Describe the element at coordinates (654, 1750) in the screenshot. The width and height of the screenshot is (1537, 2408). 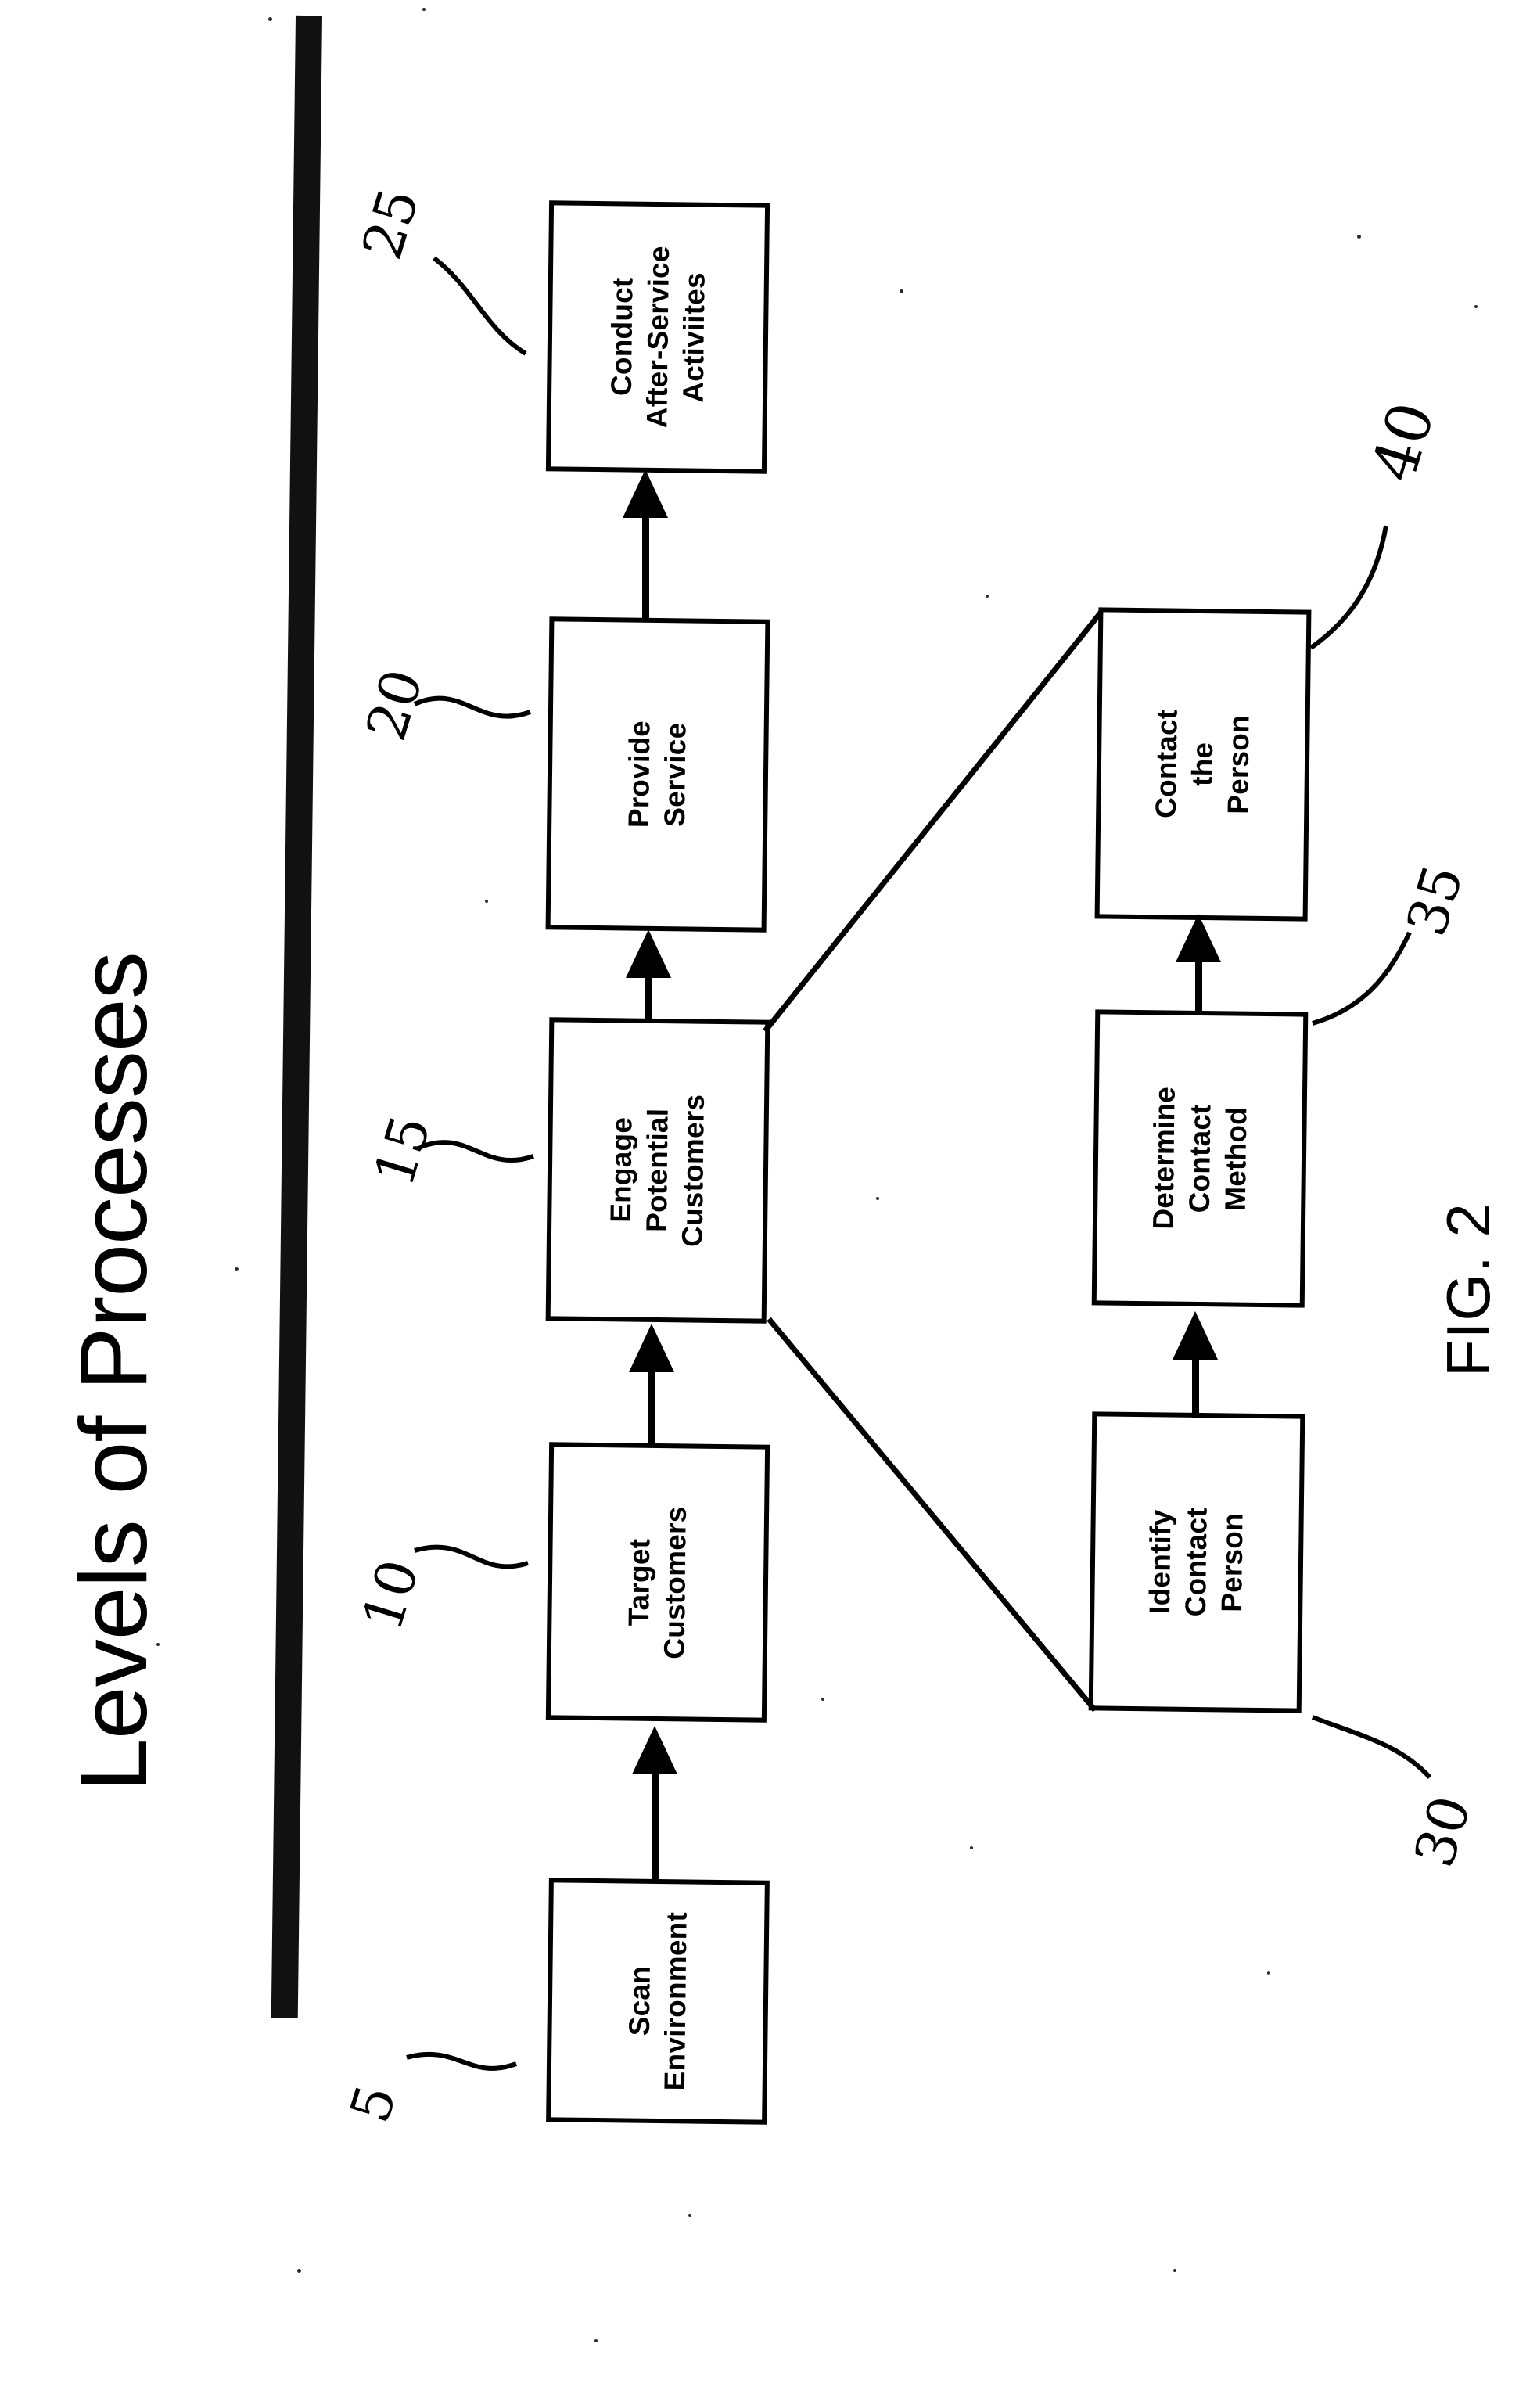
I see `arrow-head-scan-to-target` at that location.